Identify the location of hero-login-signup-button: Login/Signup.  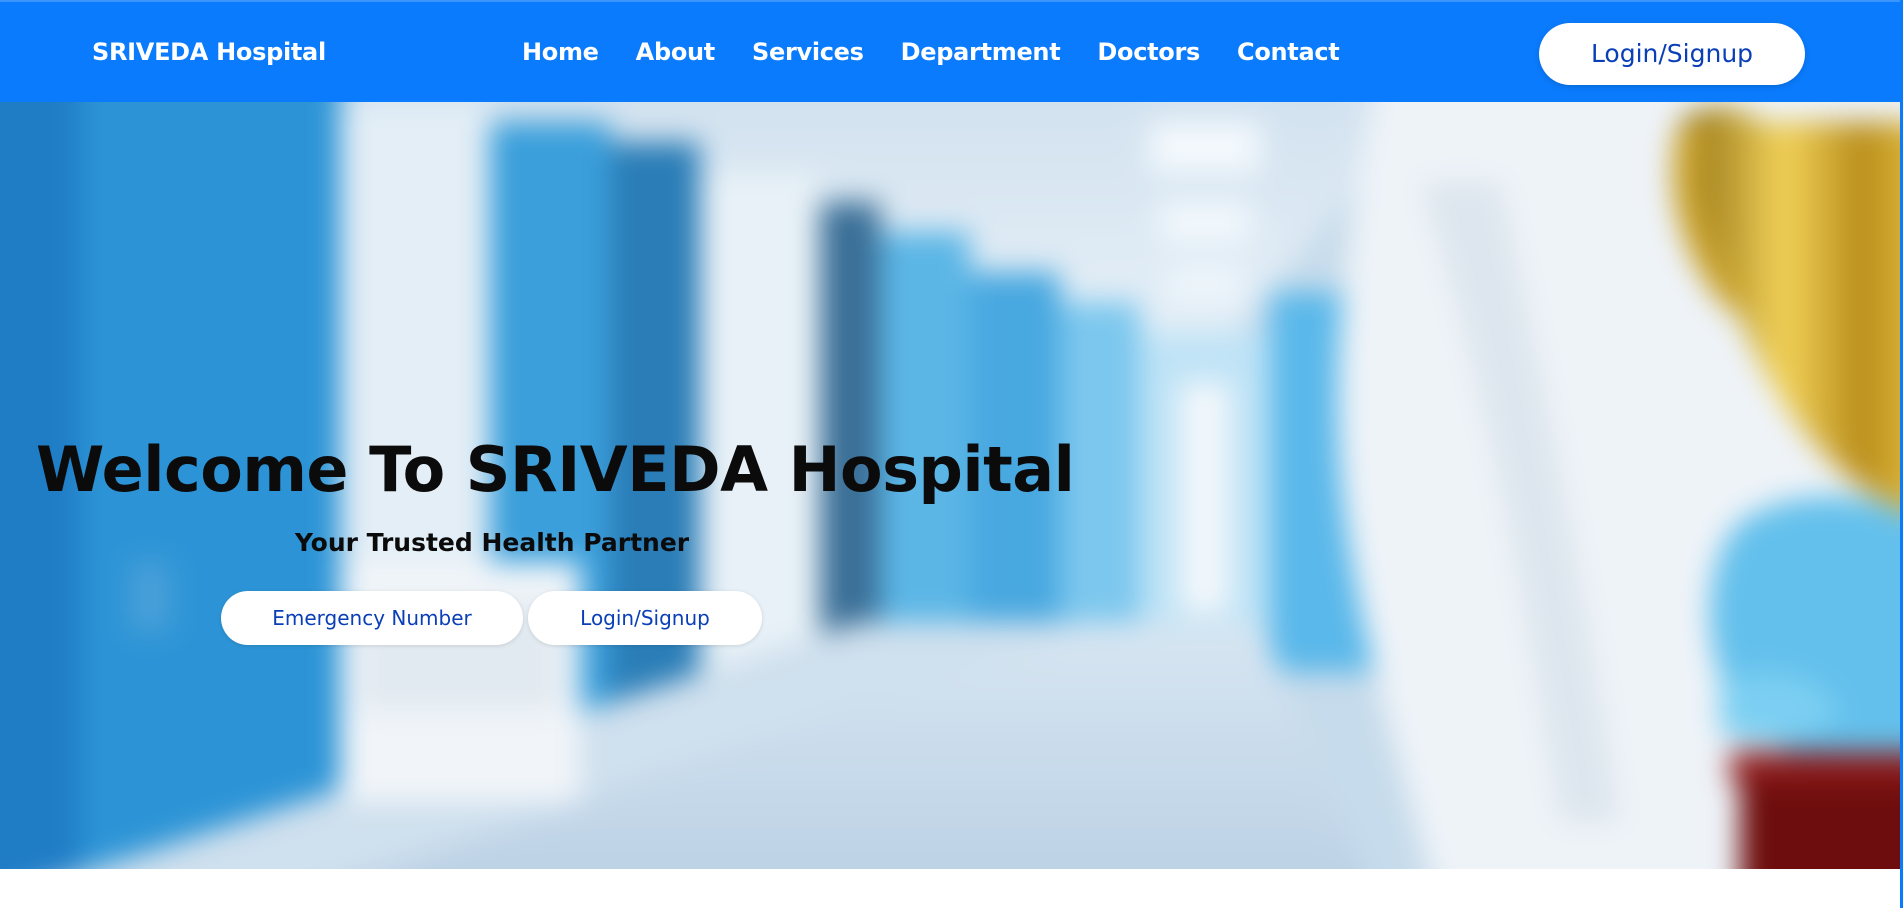
(645, 618).